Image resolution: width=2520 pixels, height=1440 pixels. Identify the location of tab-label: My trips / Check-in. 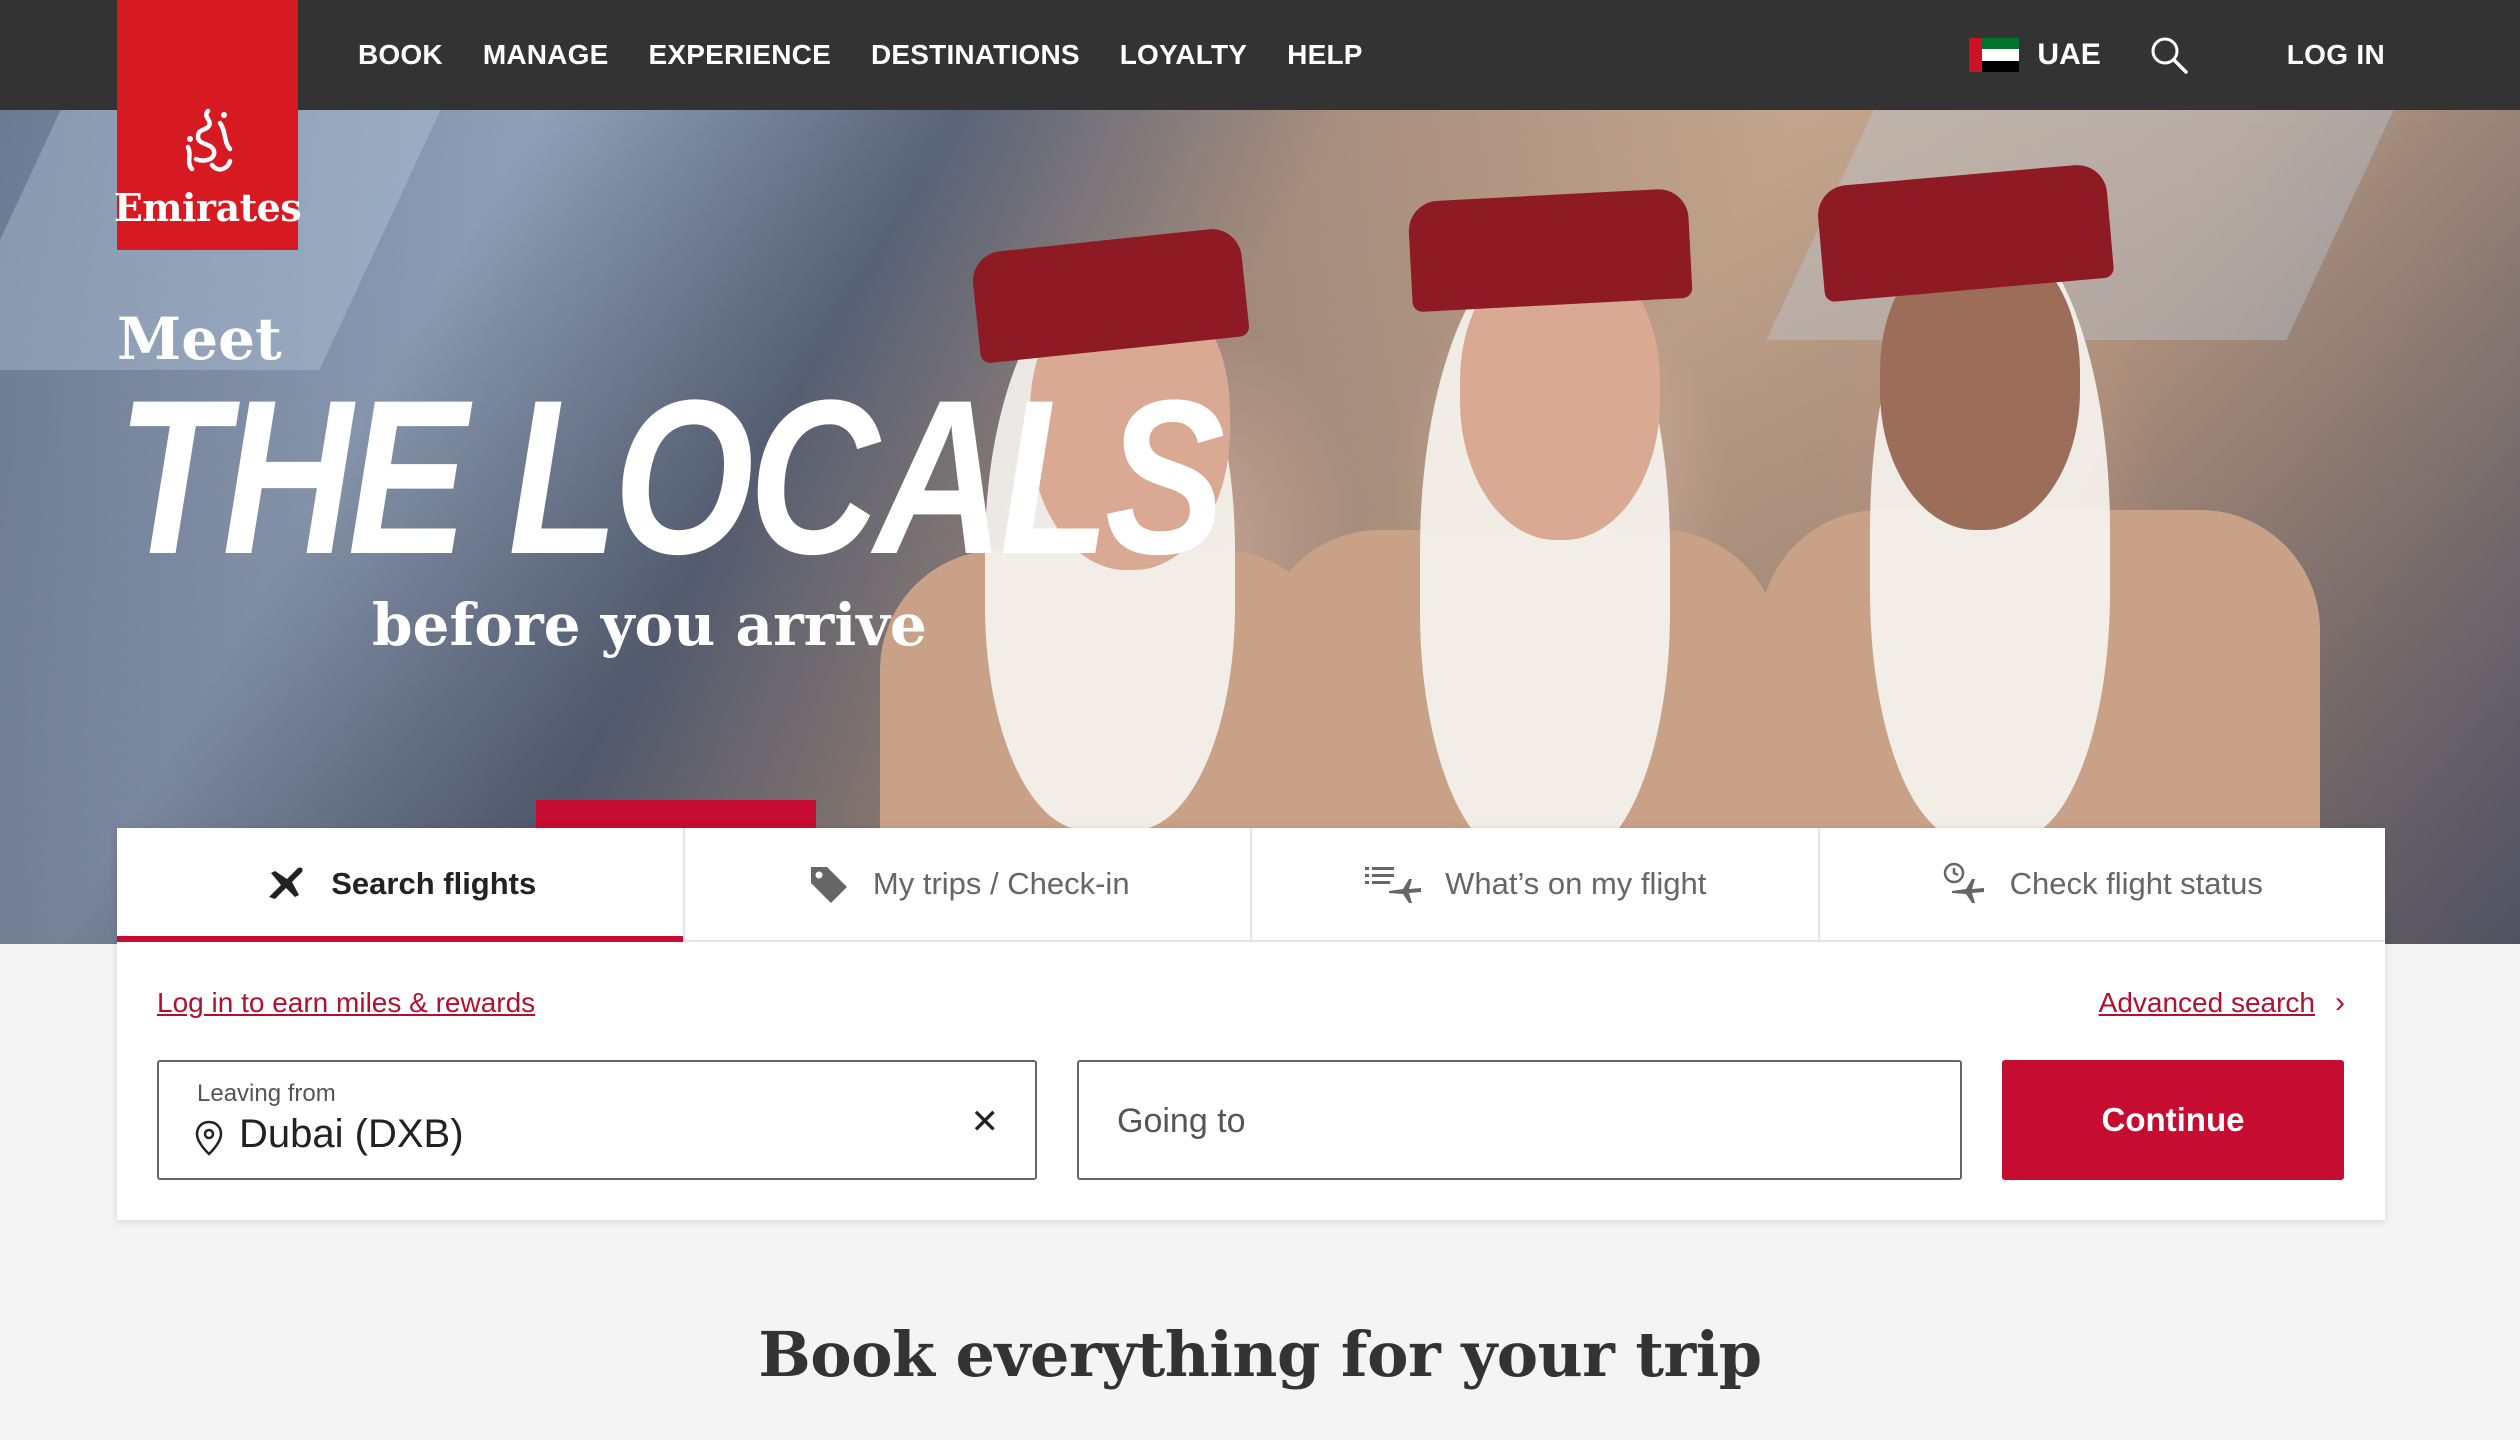
(1001, 883).